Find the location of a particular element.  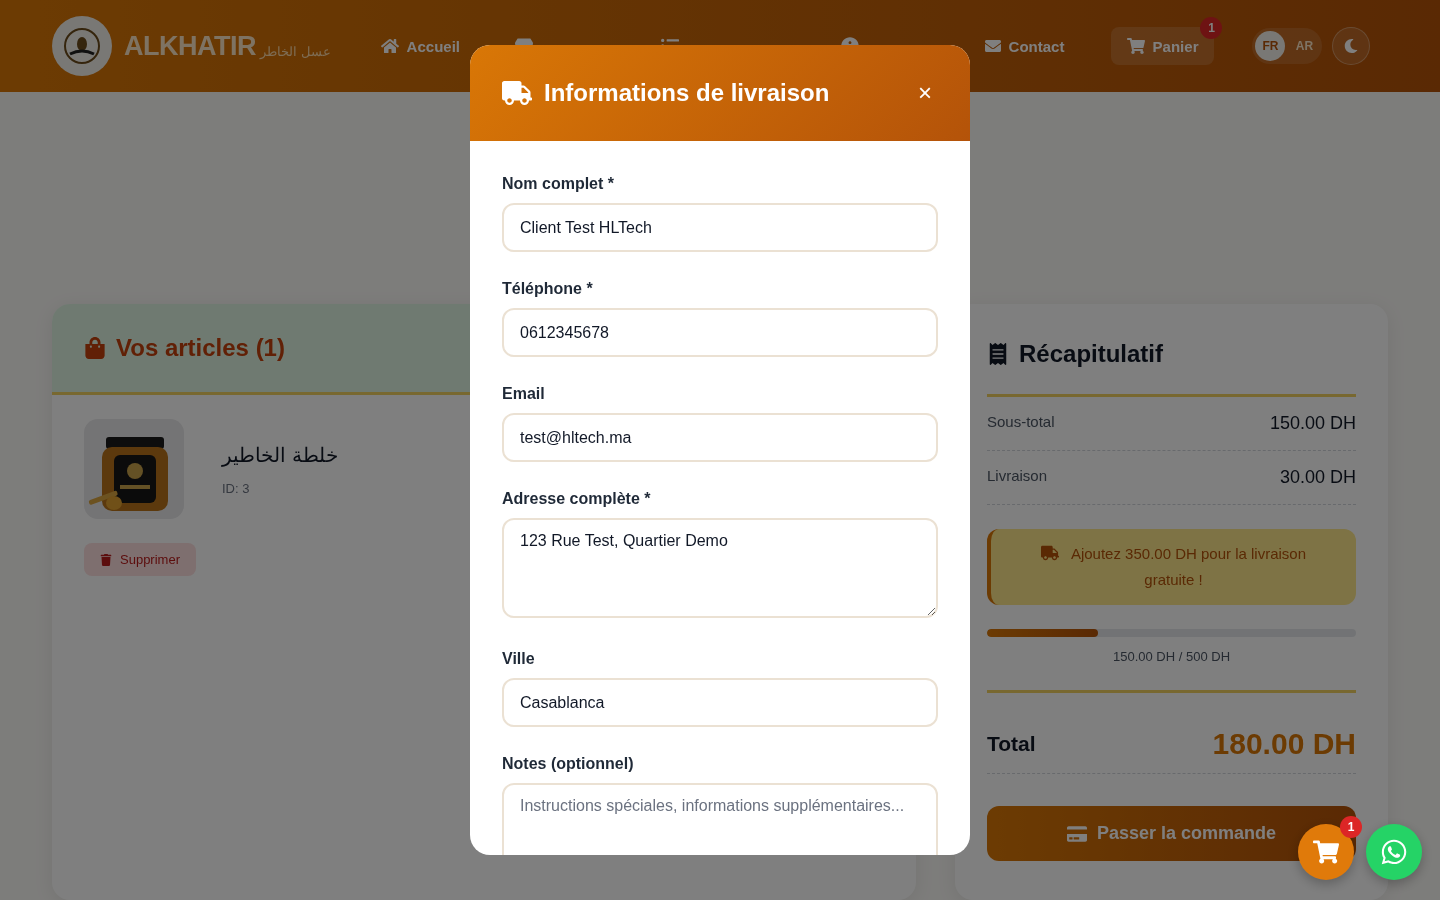

field-label: Adresse complète * is located at coordinates (577, 499).